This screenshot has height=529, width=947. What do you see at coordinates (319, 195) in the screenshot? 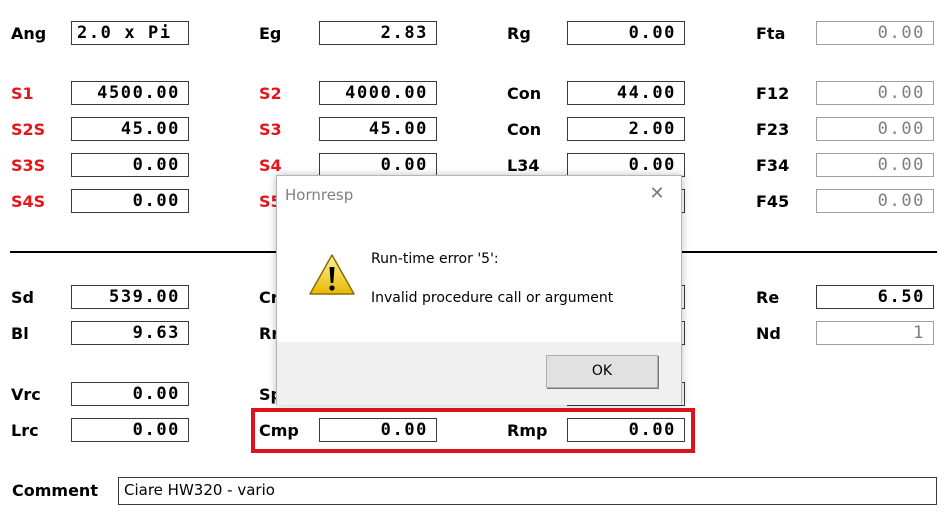
I see `dialog-title: Hornresp` at bounding box center [319, 195].